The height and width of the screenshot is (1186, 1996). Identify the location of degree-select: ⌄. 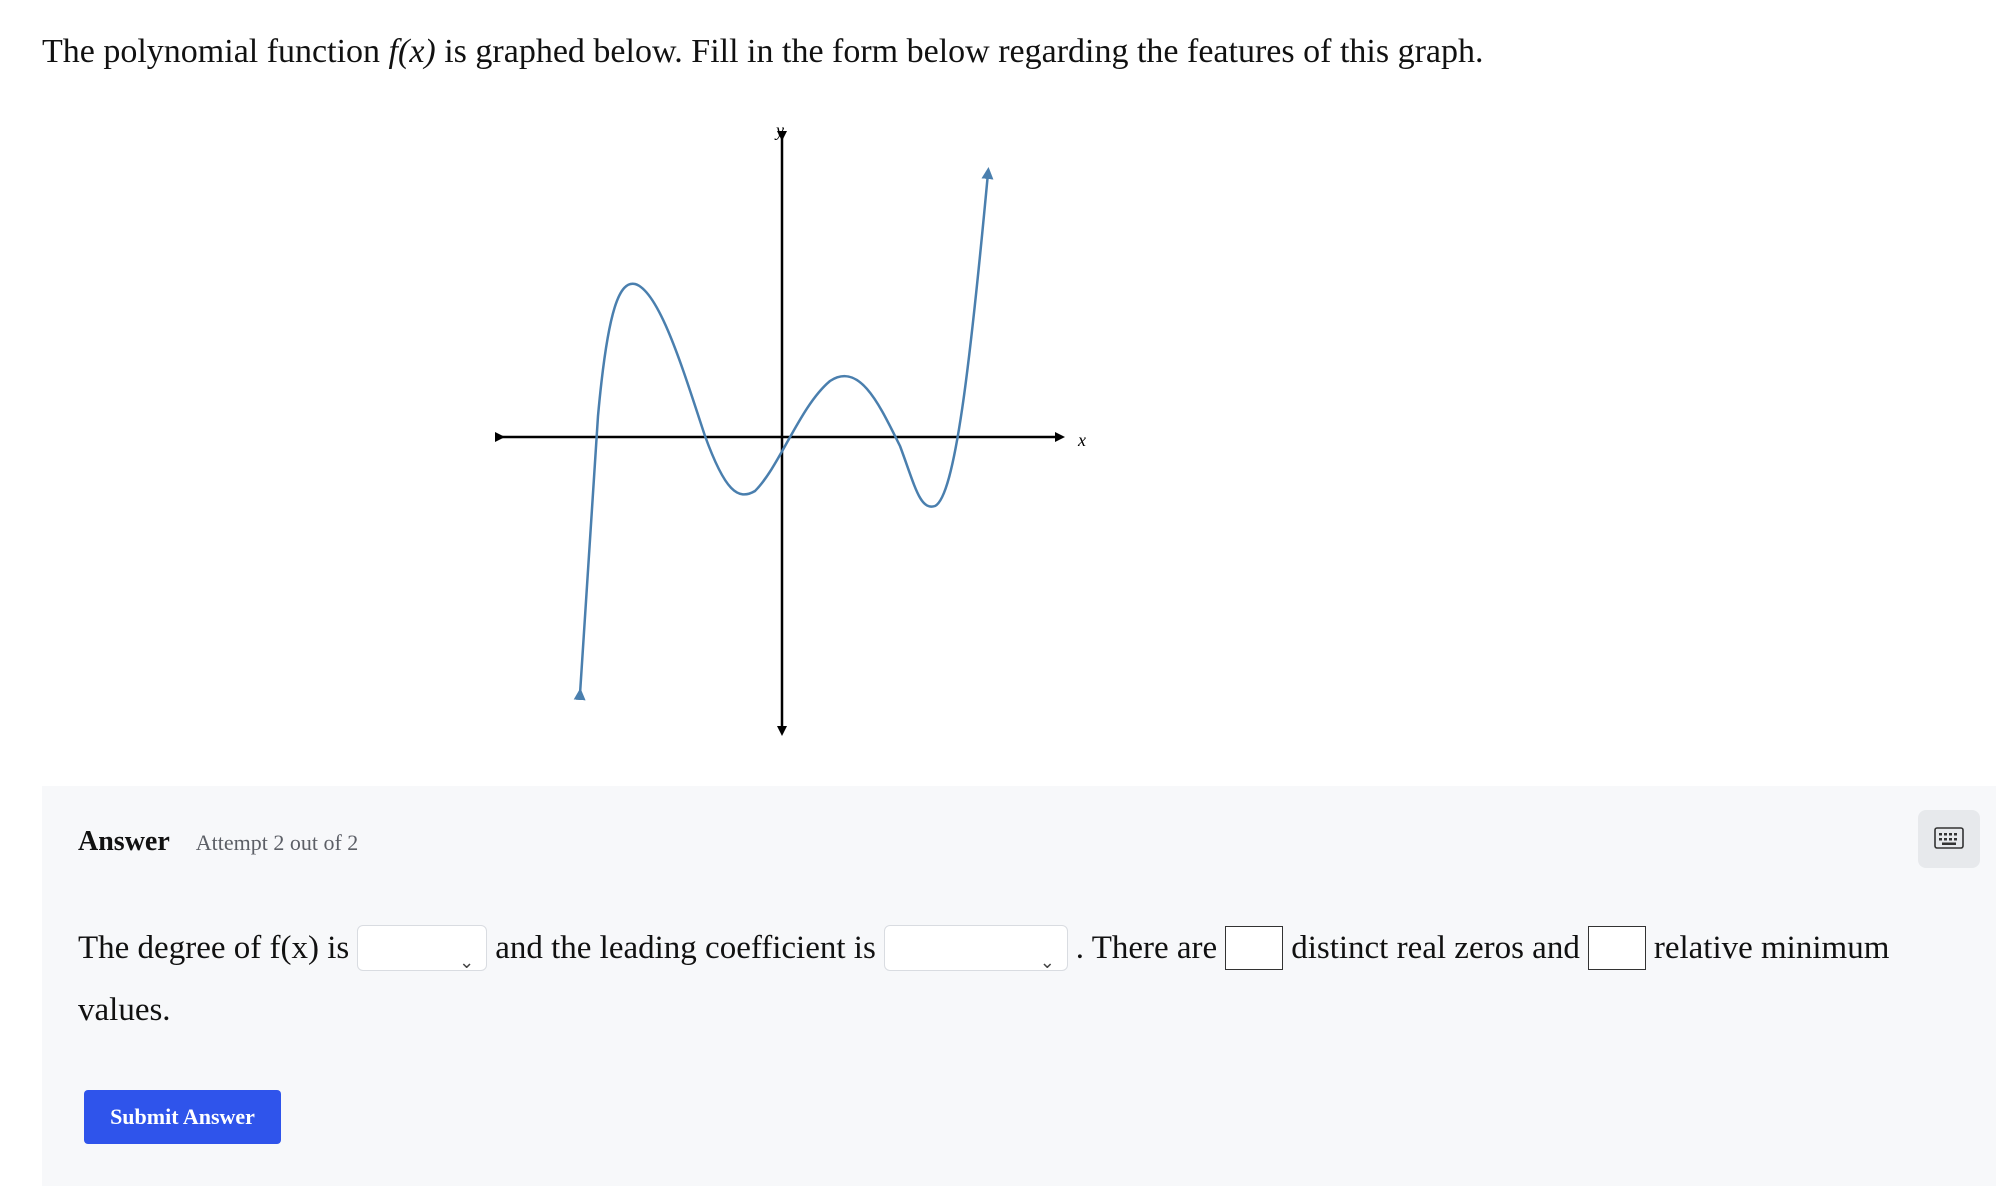
(422, 949).